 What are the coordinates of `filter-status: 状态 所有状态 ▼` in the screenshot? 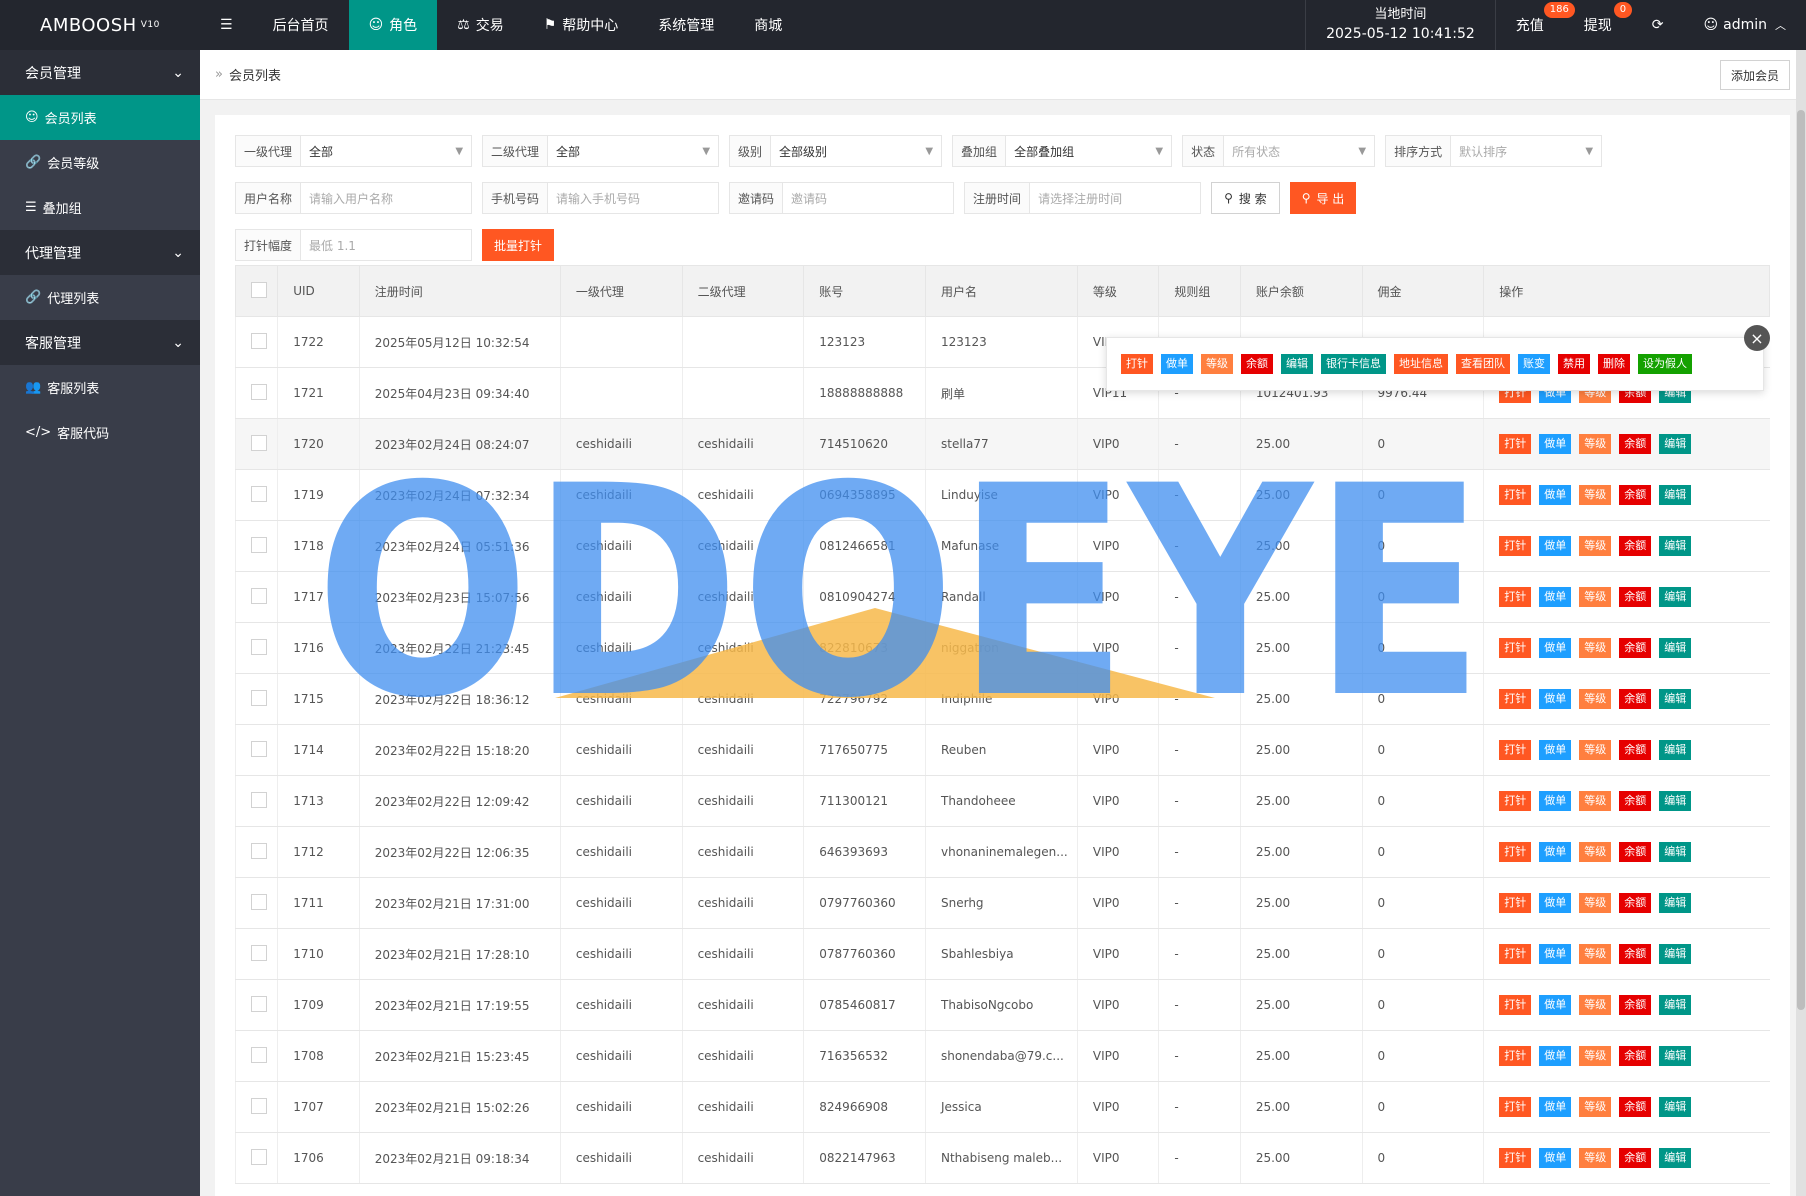 It's located at (1279, 151).